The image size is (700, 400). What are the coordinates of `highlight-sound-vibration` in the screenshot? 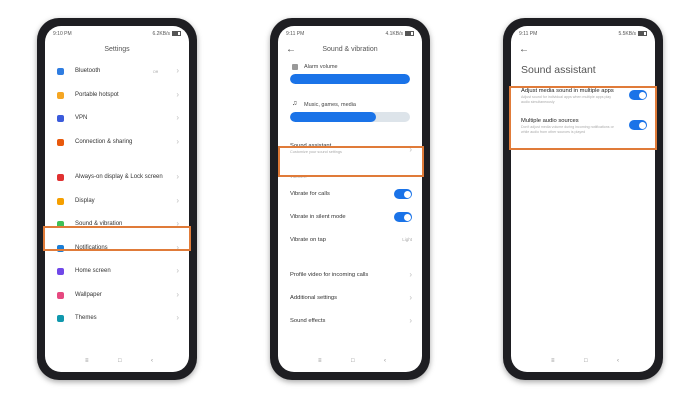 It's located at (117, 238).